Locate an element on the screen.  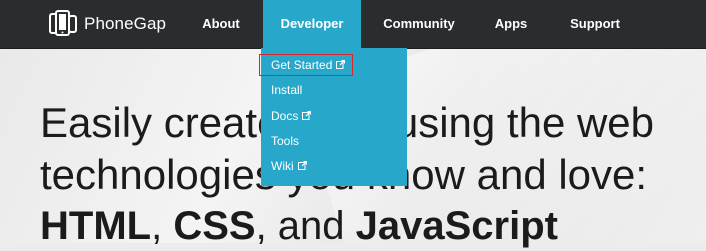
dropdown-item-docs: Docs is located at coordinates (291, 116).